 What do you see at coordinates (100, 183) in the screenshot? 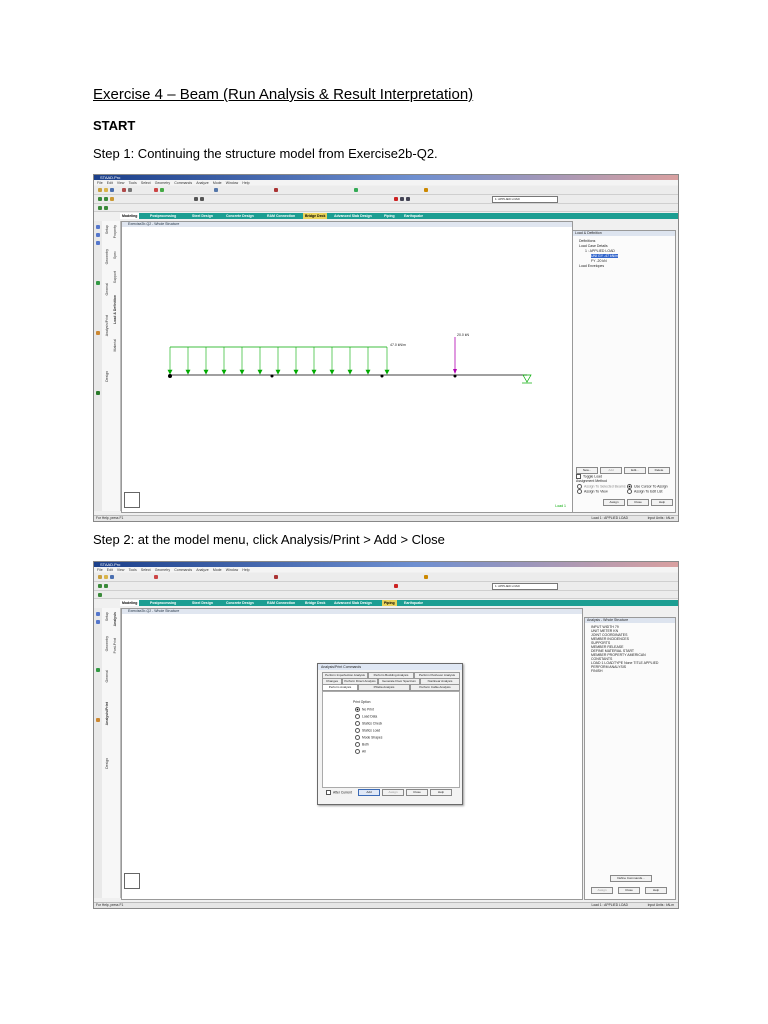
I see `menu-file: File` at bounding box center [100, 183].